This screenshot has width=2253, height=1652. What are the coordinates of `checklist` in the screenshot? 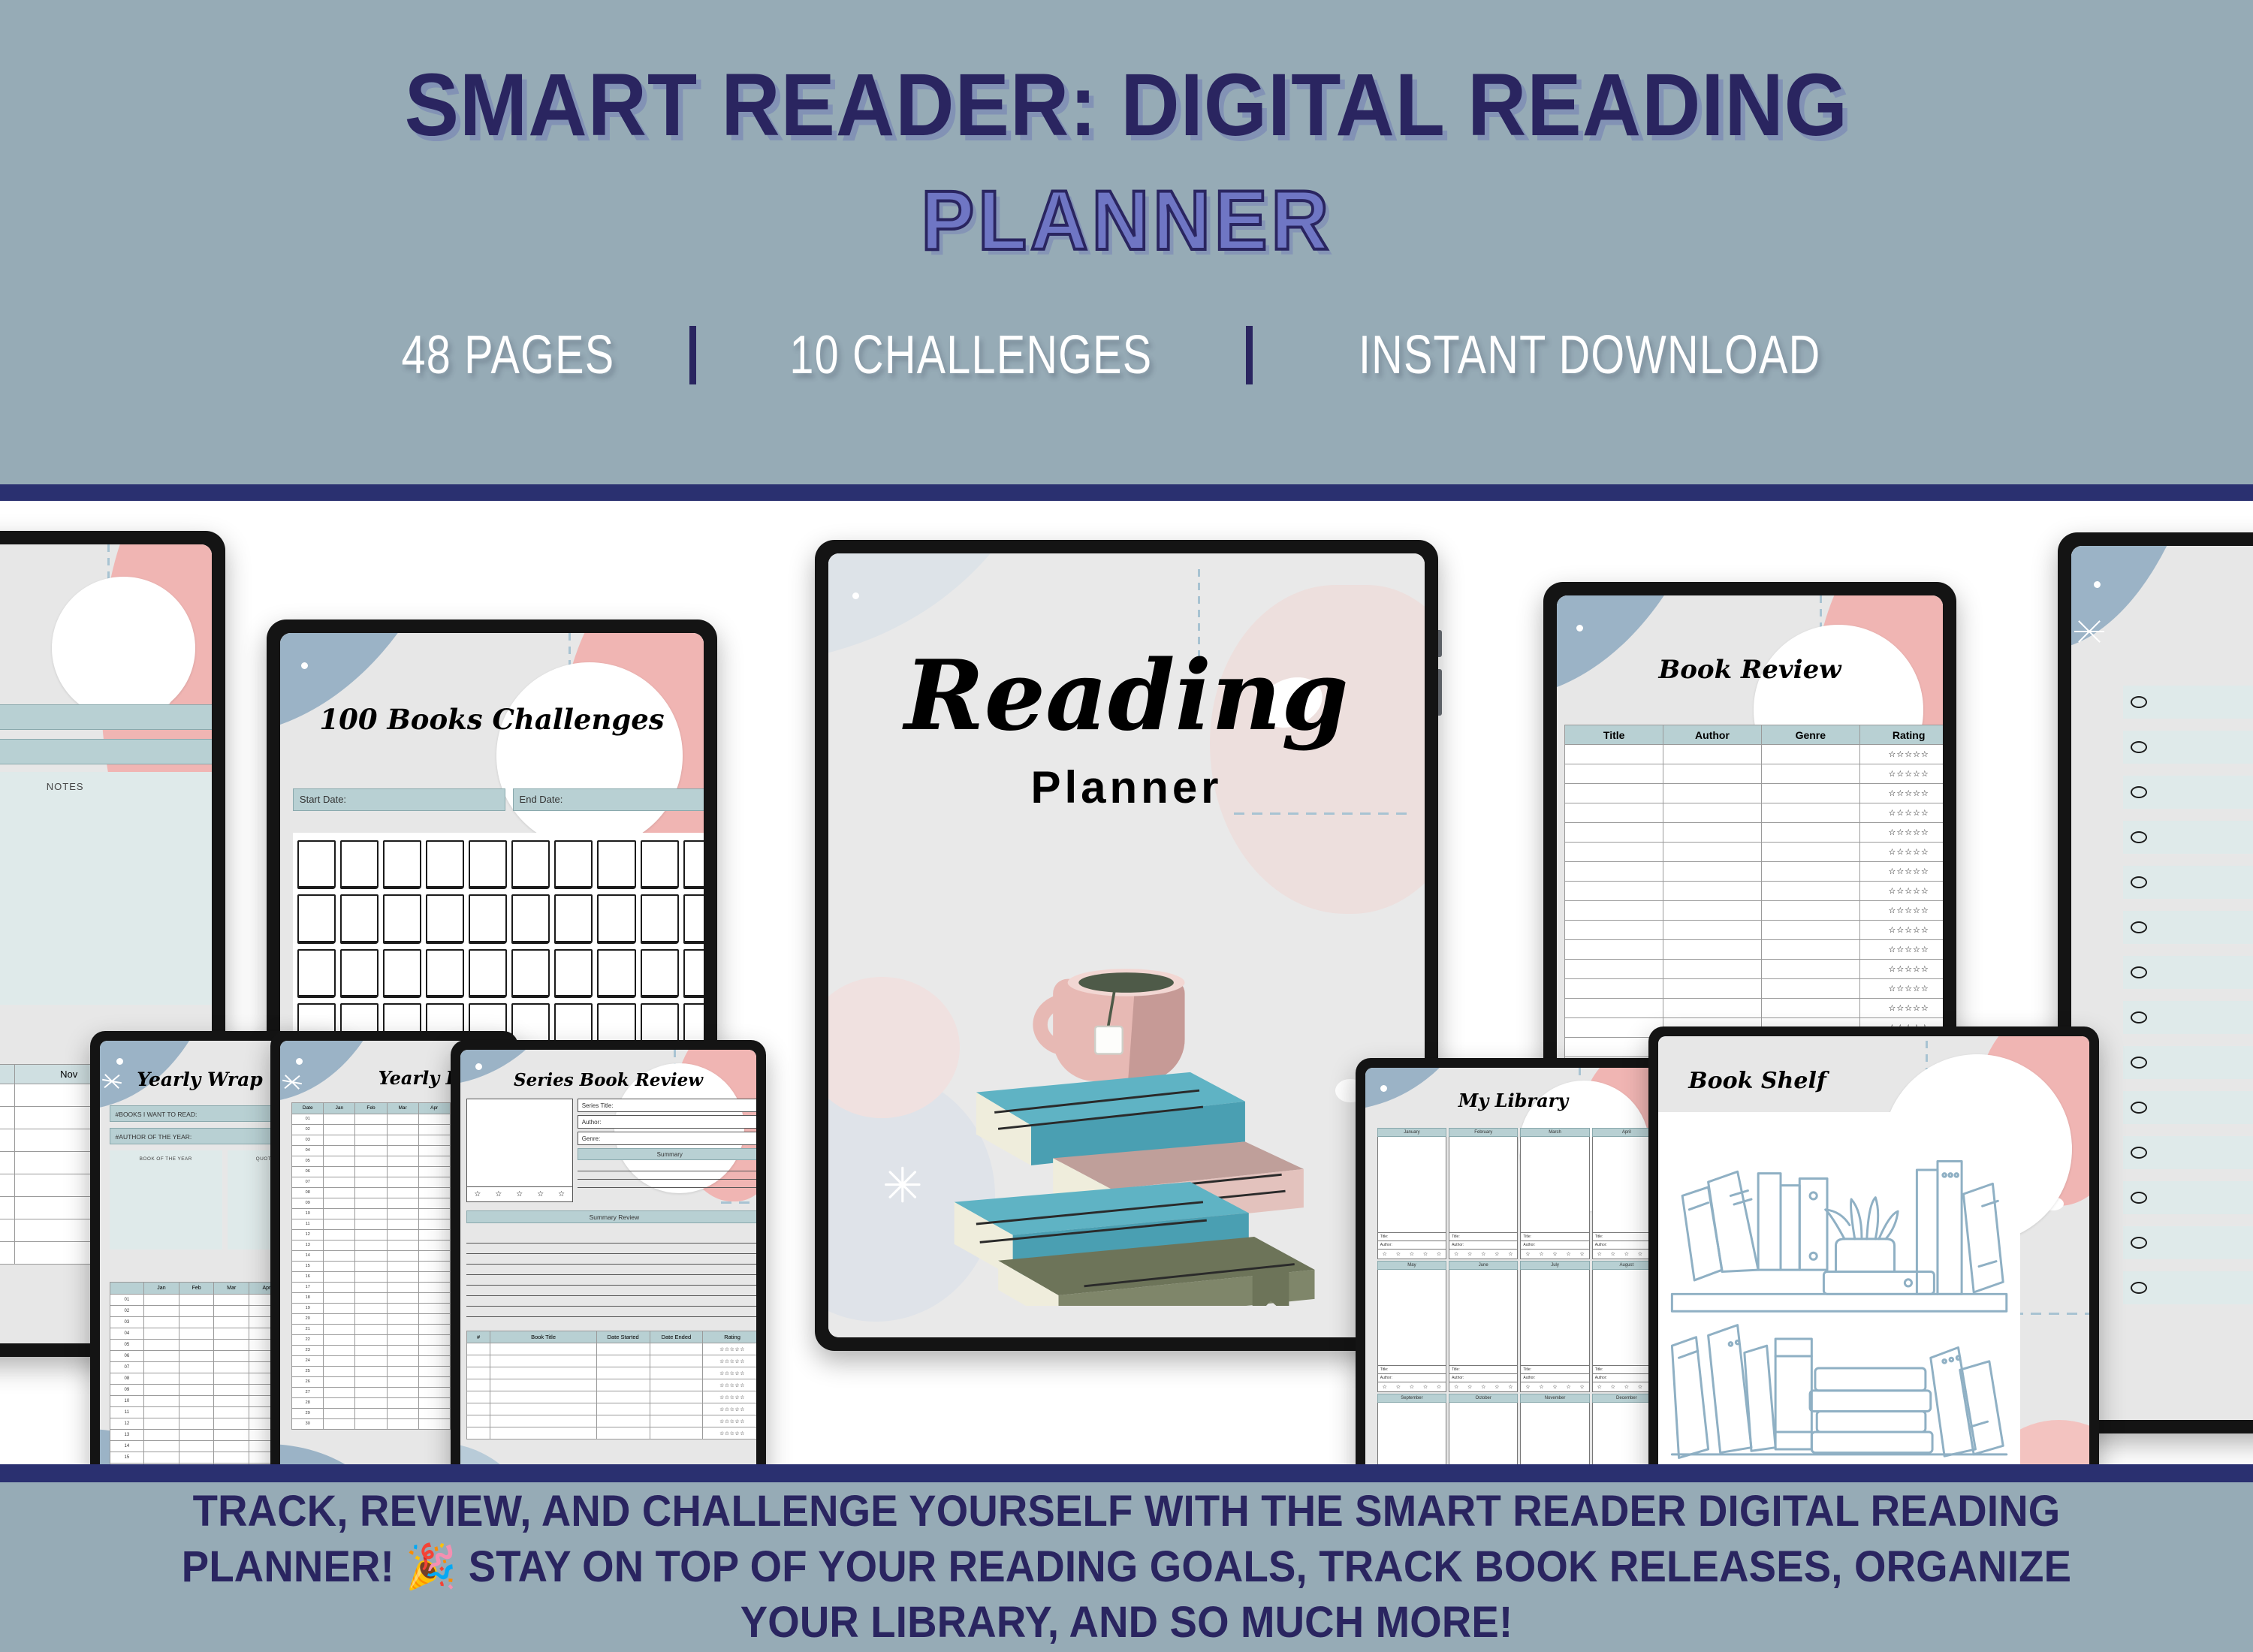 It's located at (2188, 1053).